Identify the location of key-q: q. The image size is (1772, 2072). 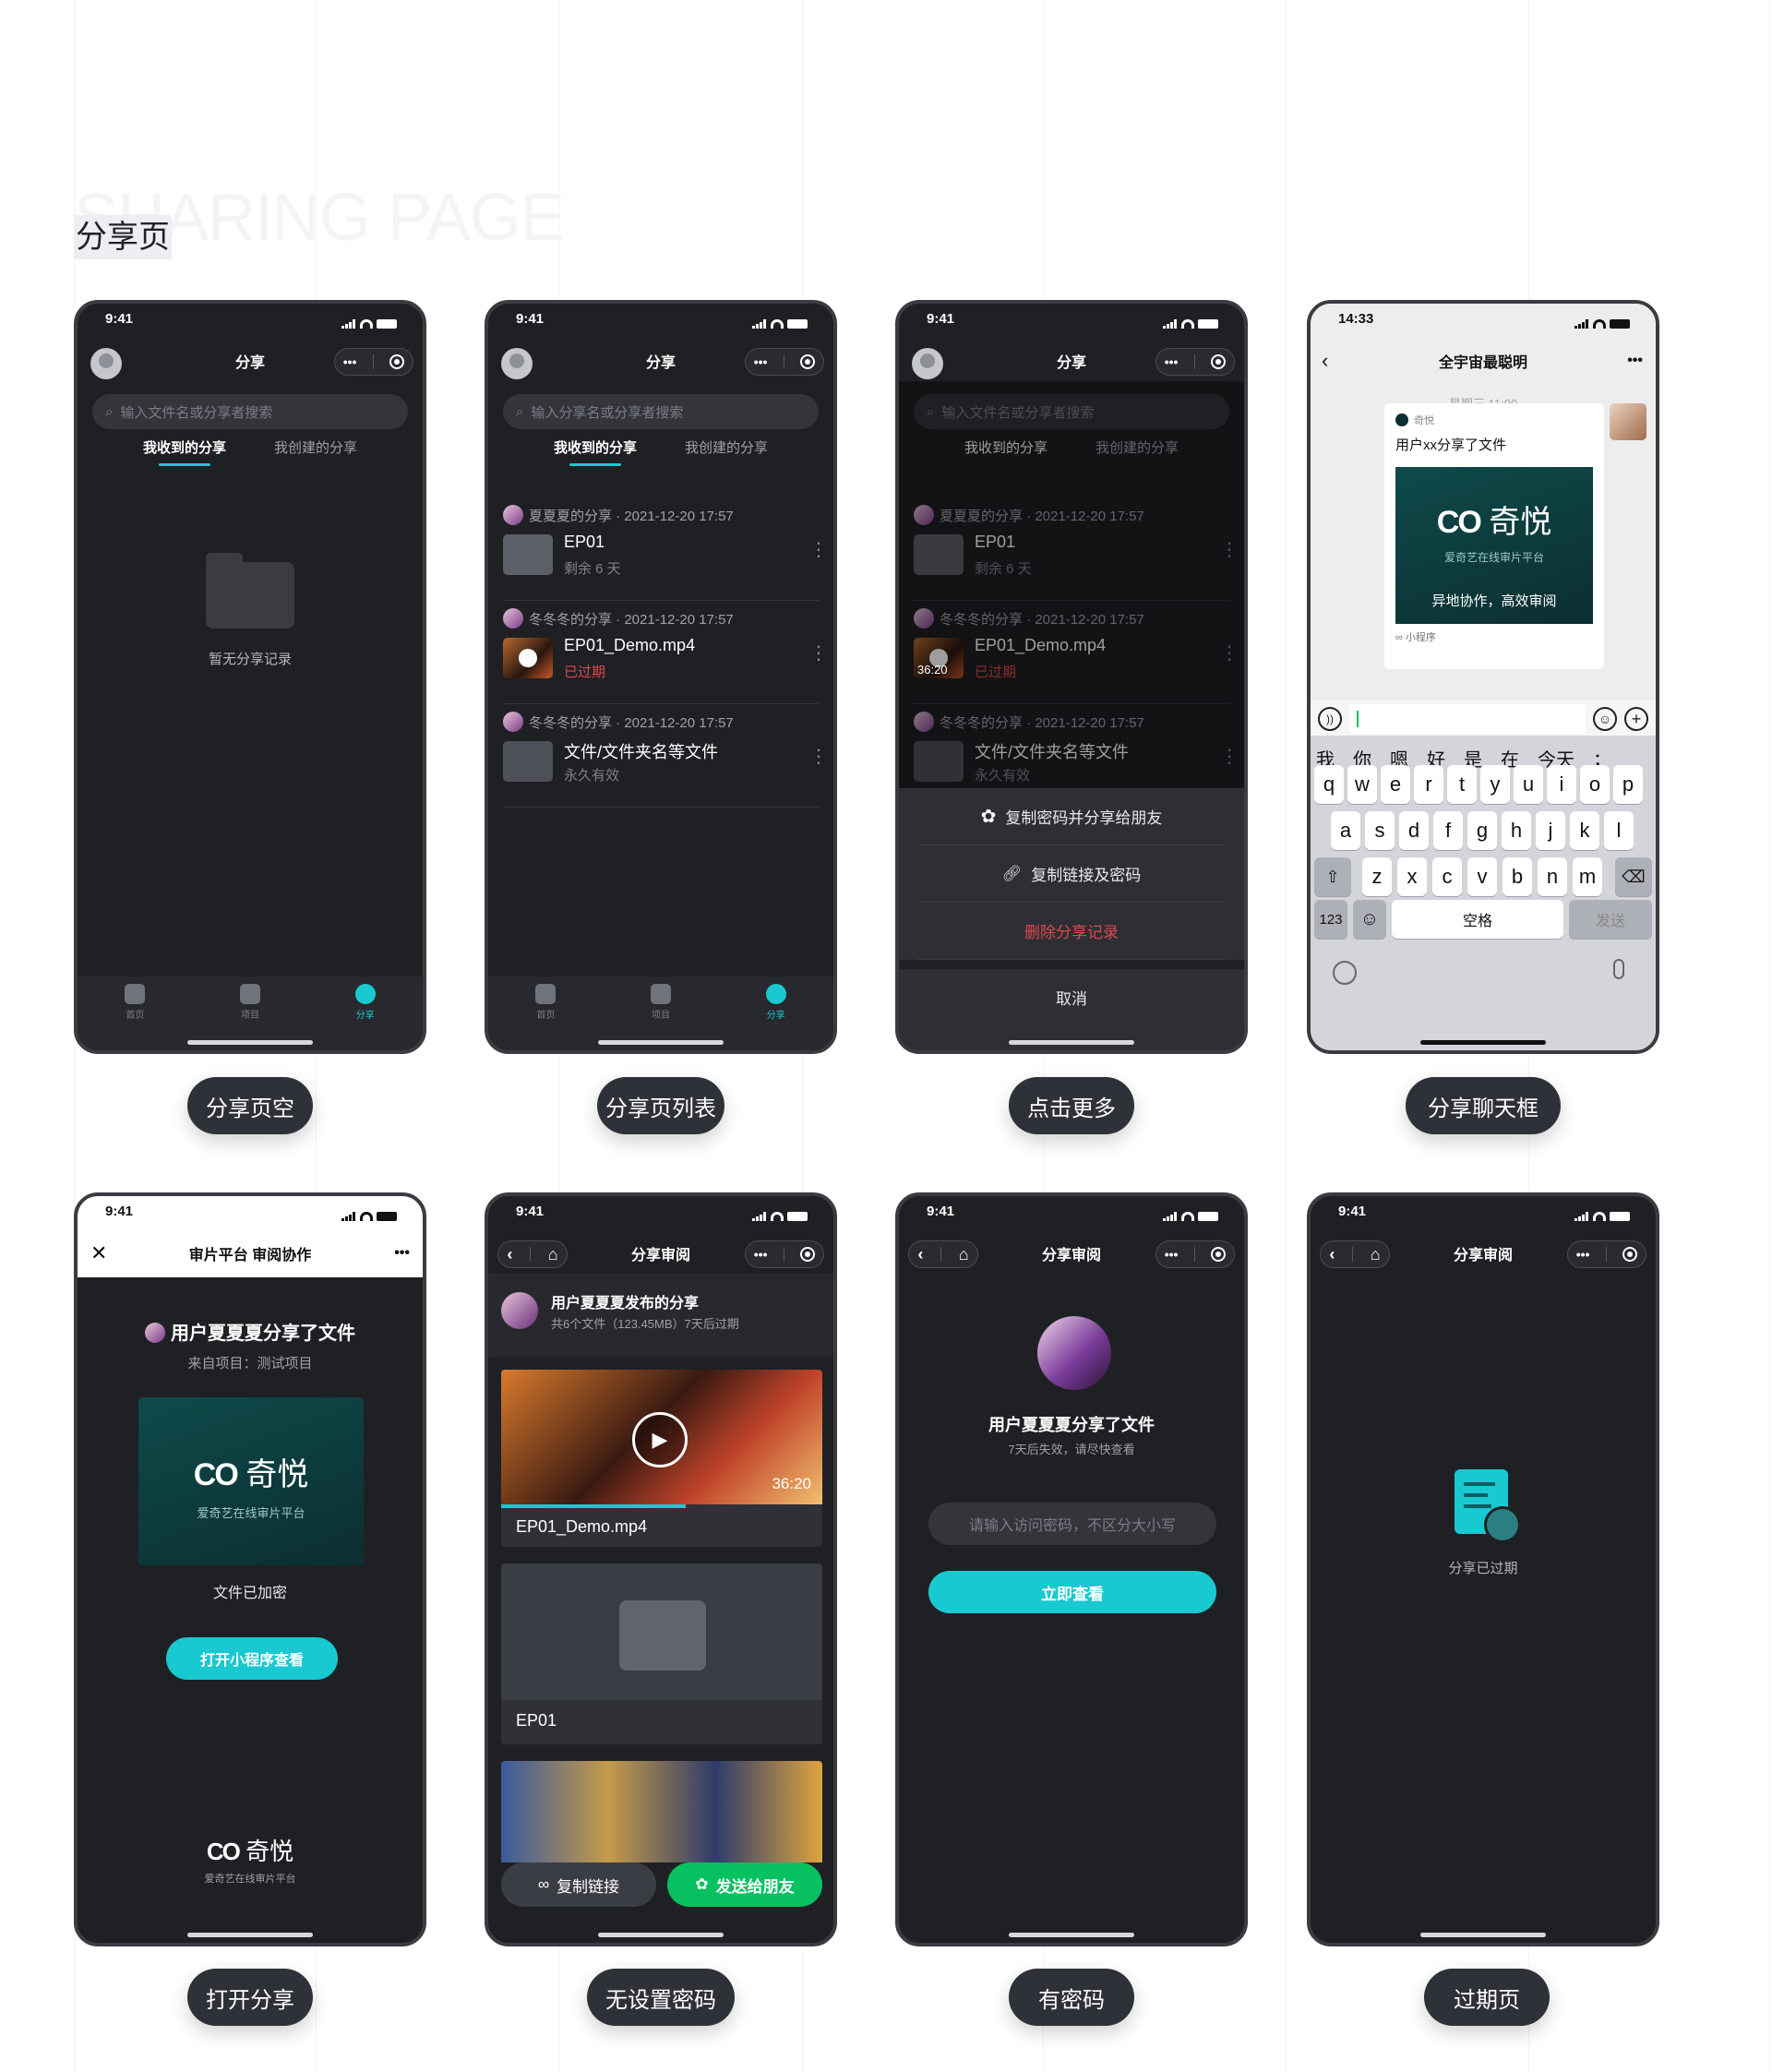
(1329, 784).